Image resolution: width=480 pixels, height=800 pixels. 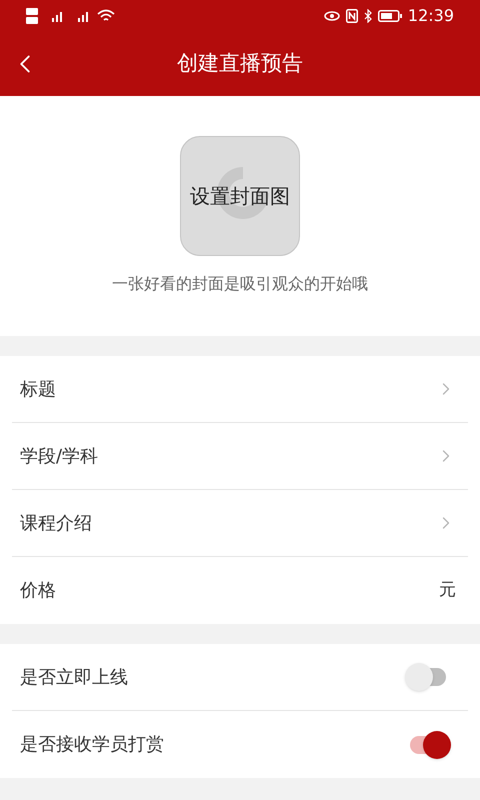 I want to click on bluetooth-icon, so click(x=368, y=16).